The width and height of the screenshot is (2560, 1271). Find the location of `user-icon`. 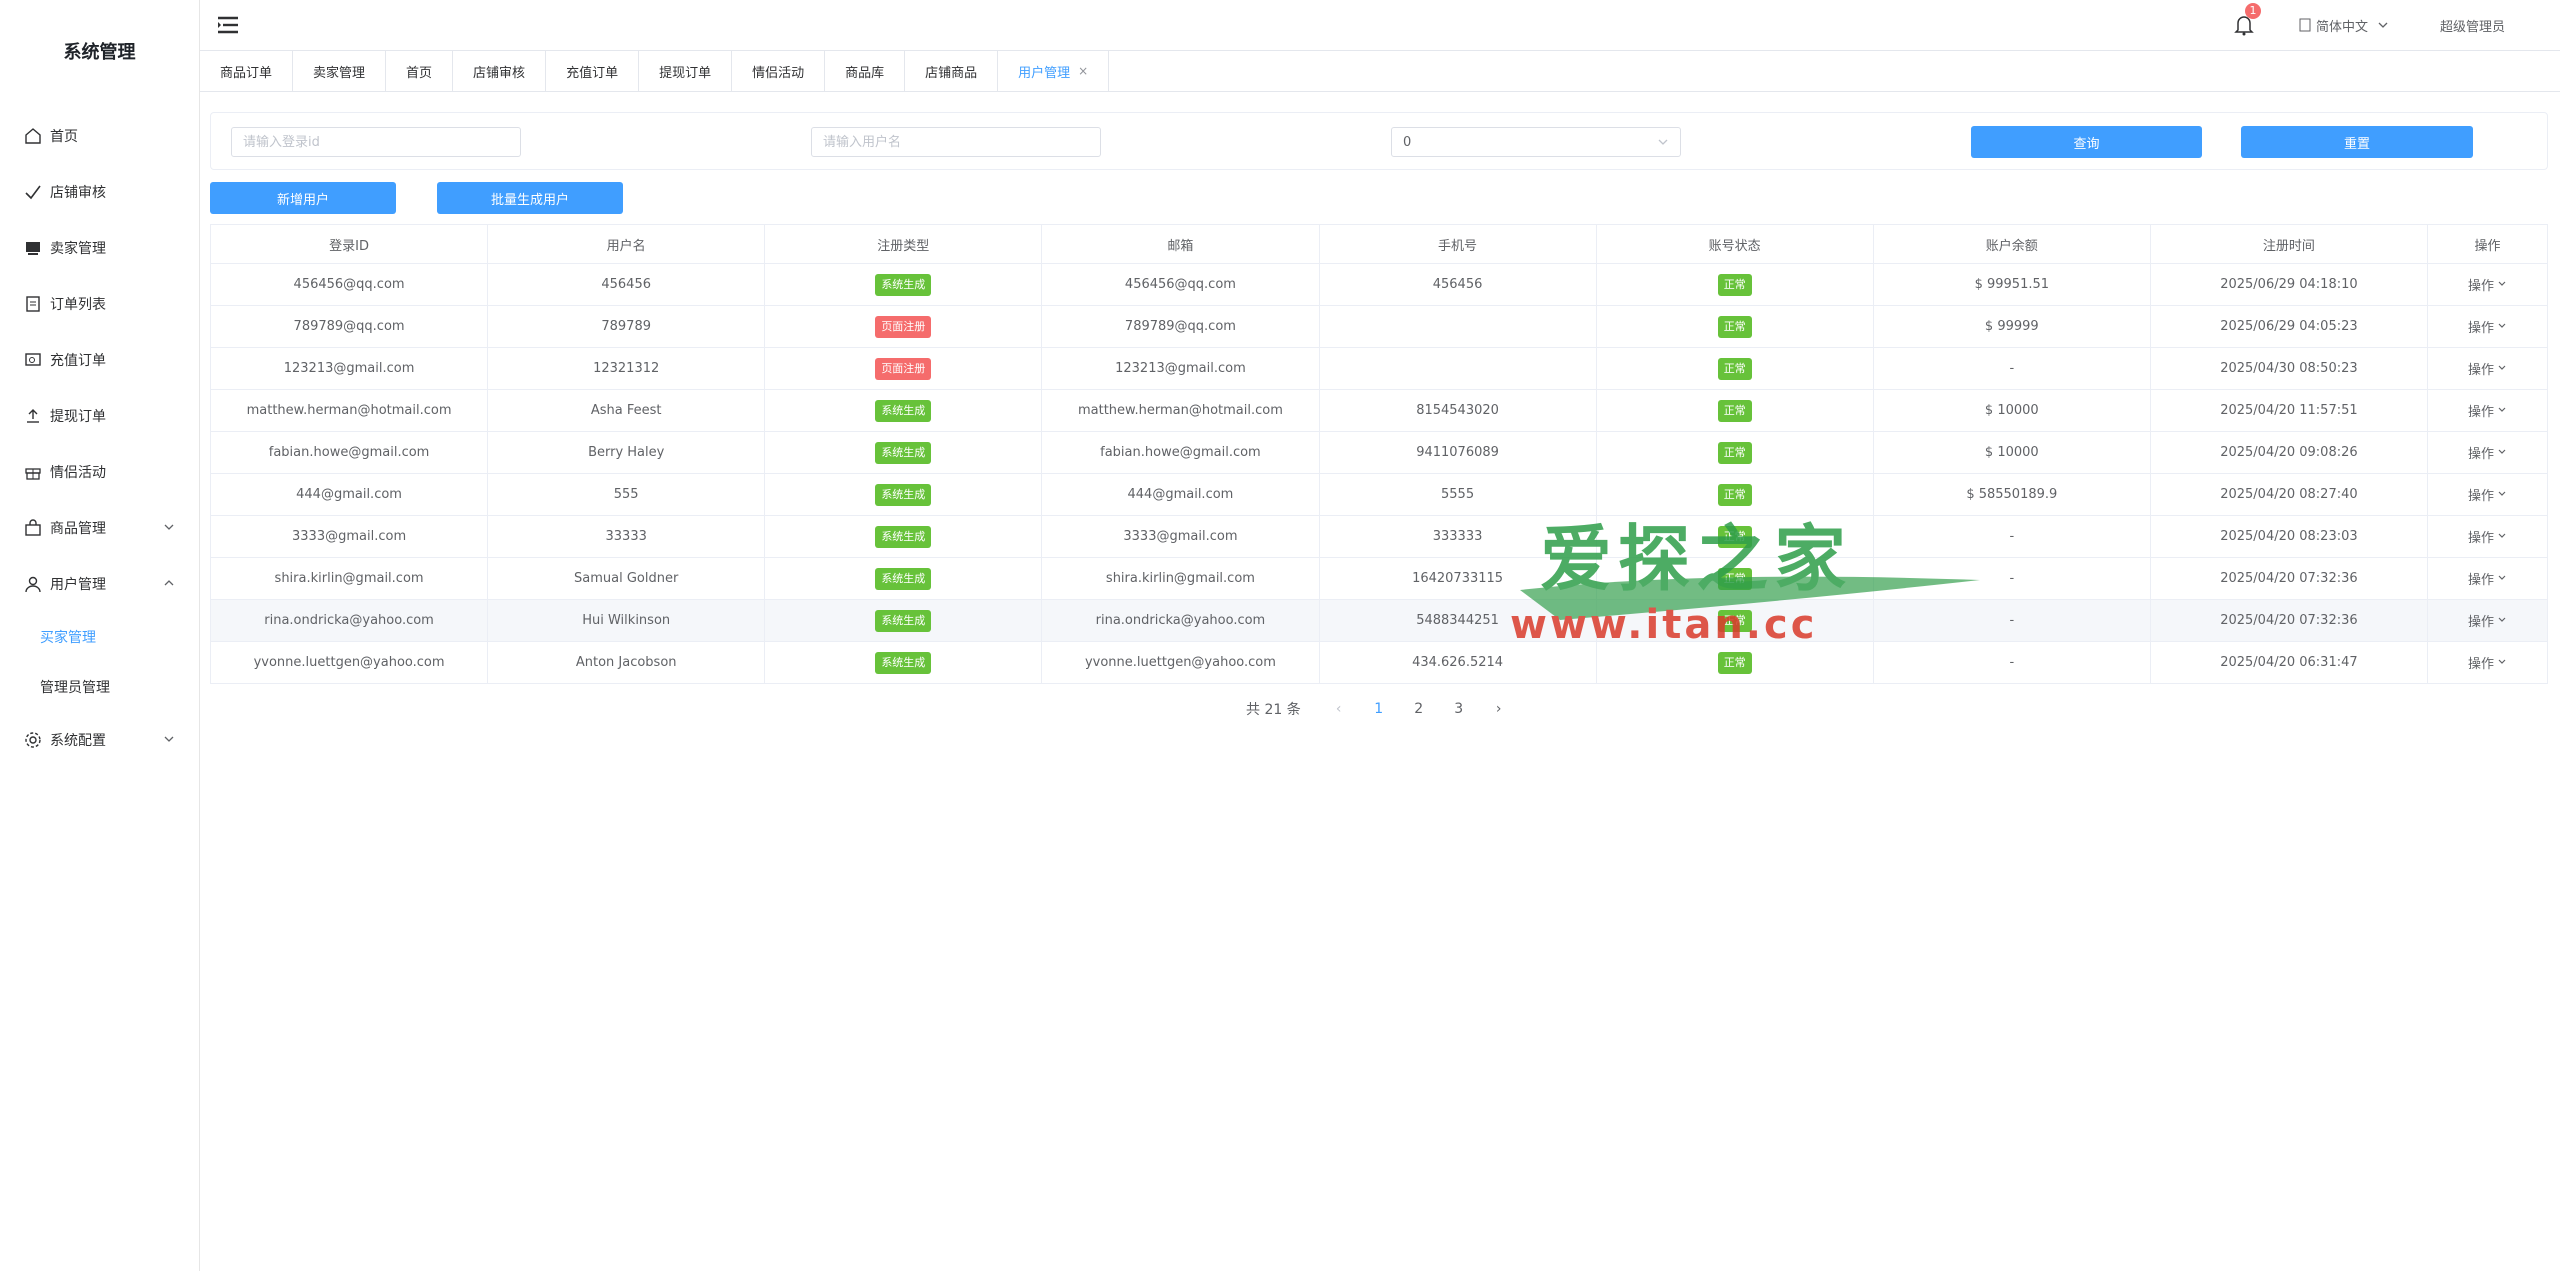

user-icon is located at coordinates (33, 584).